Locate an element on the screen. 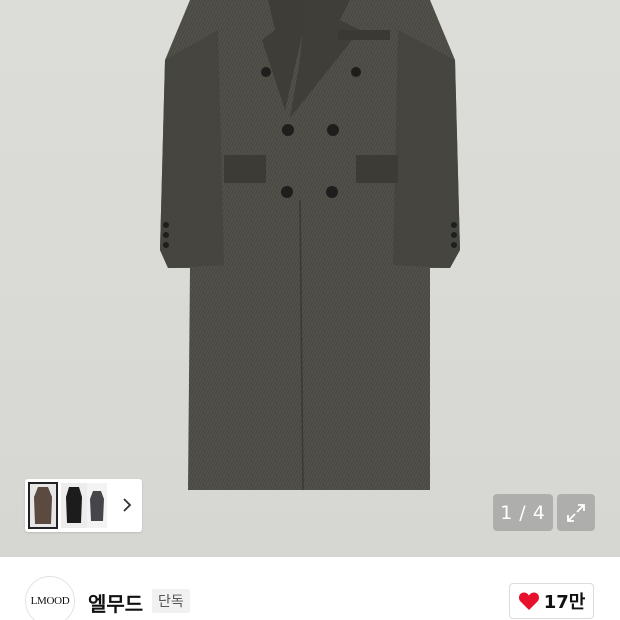 Image resolution: width=620 pixels, height=620 pixels. chevron-right-icon is located at coordinates (127, 505).